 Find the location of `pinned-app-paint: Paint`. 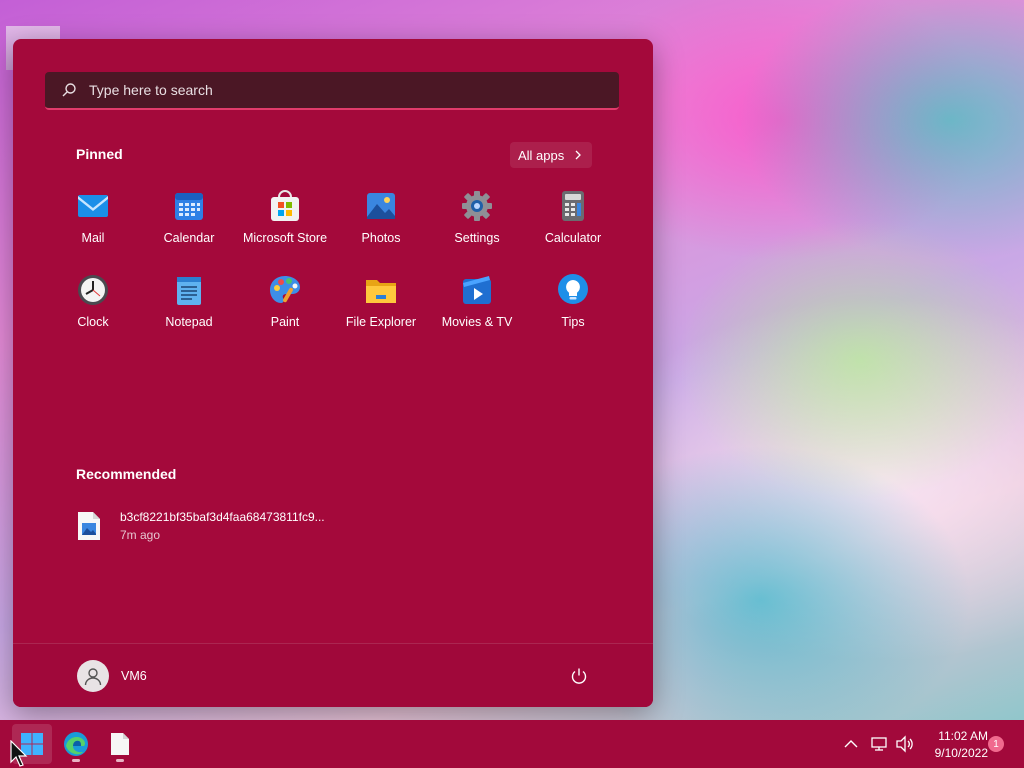

pinned-app-paint: Paint is located at coordinates (285, 309).